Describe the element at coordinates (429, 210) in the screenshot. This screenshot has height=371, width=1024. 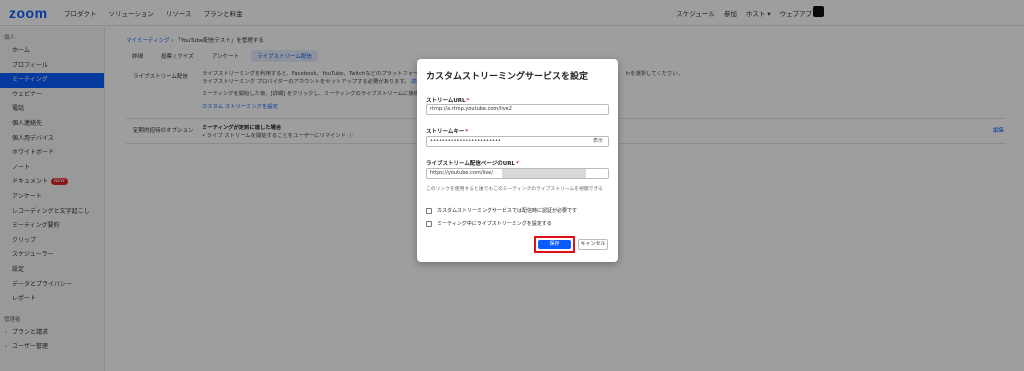
I see `auth-required-checkbox` at that location.